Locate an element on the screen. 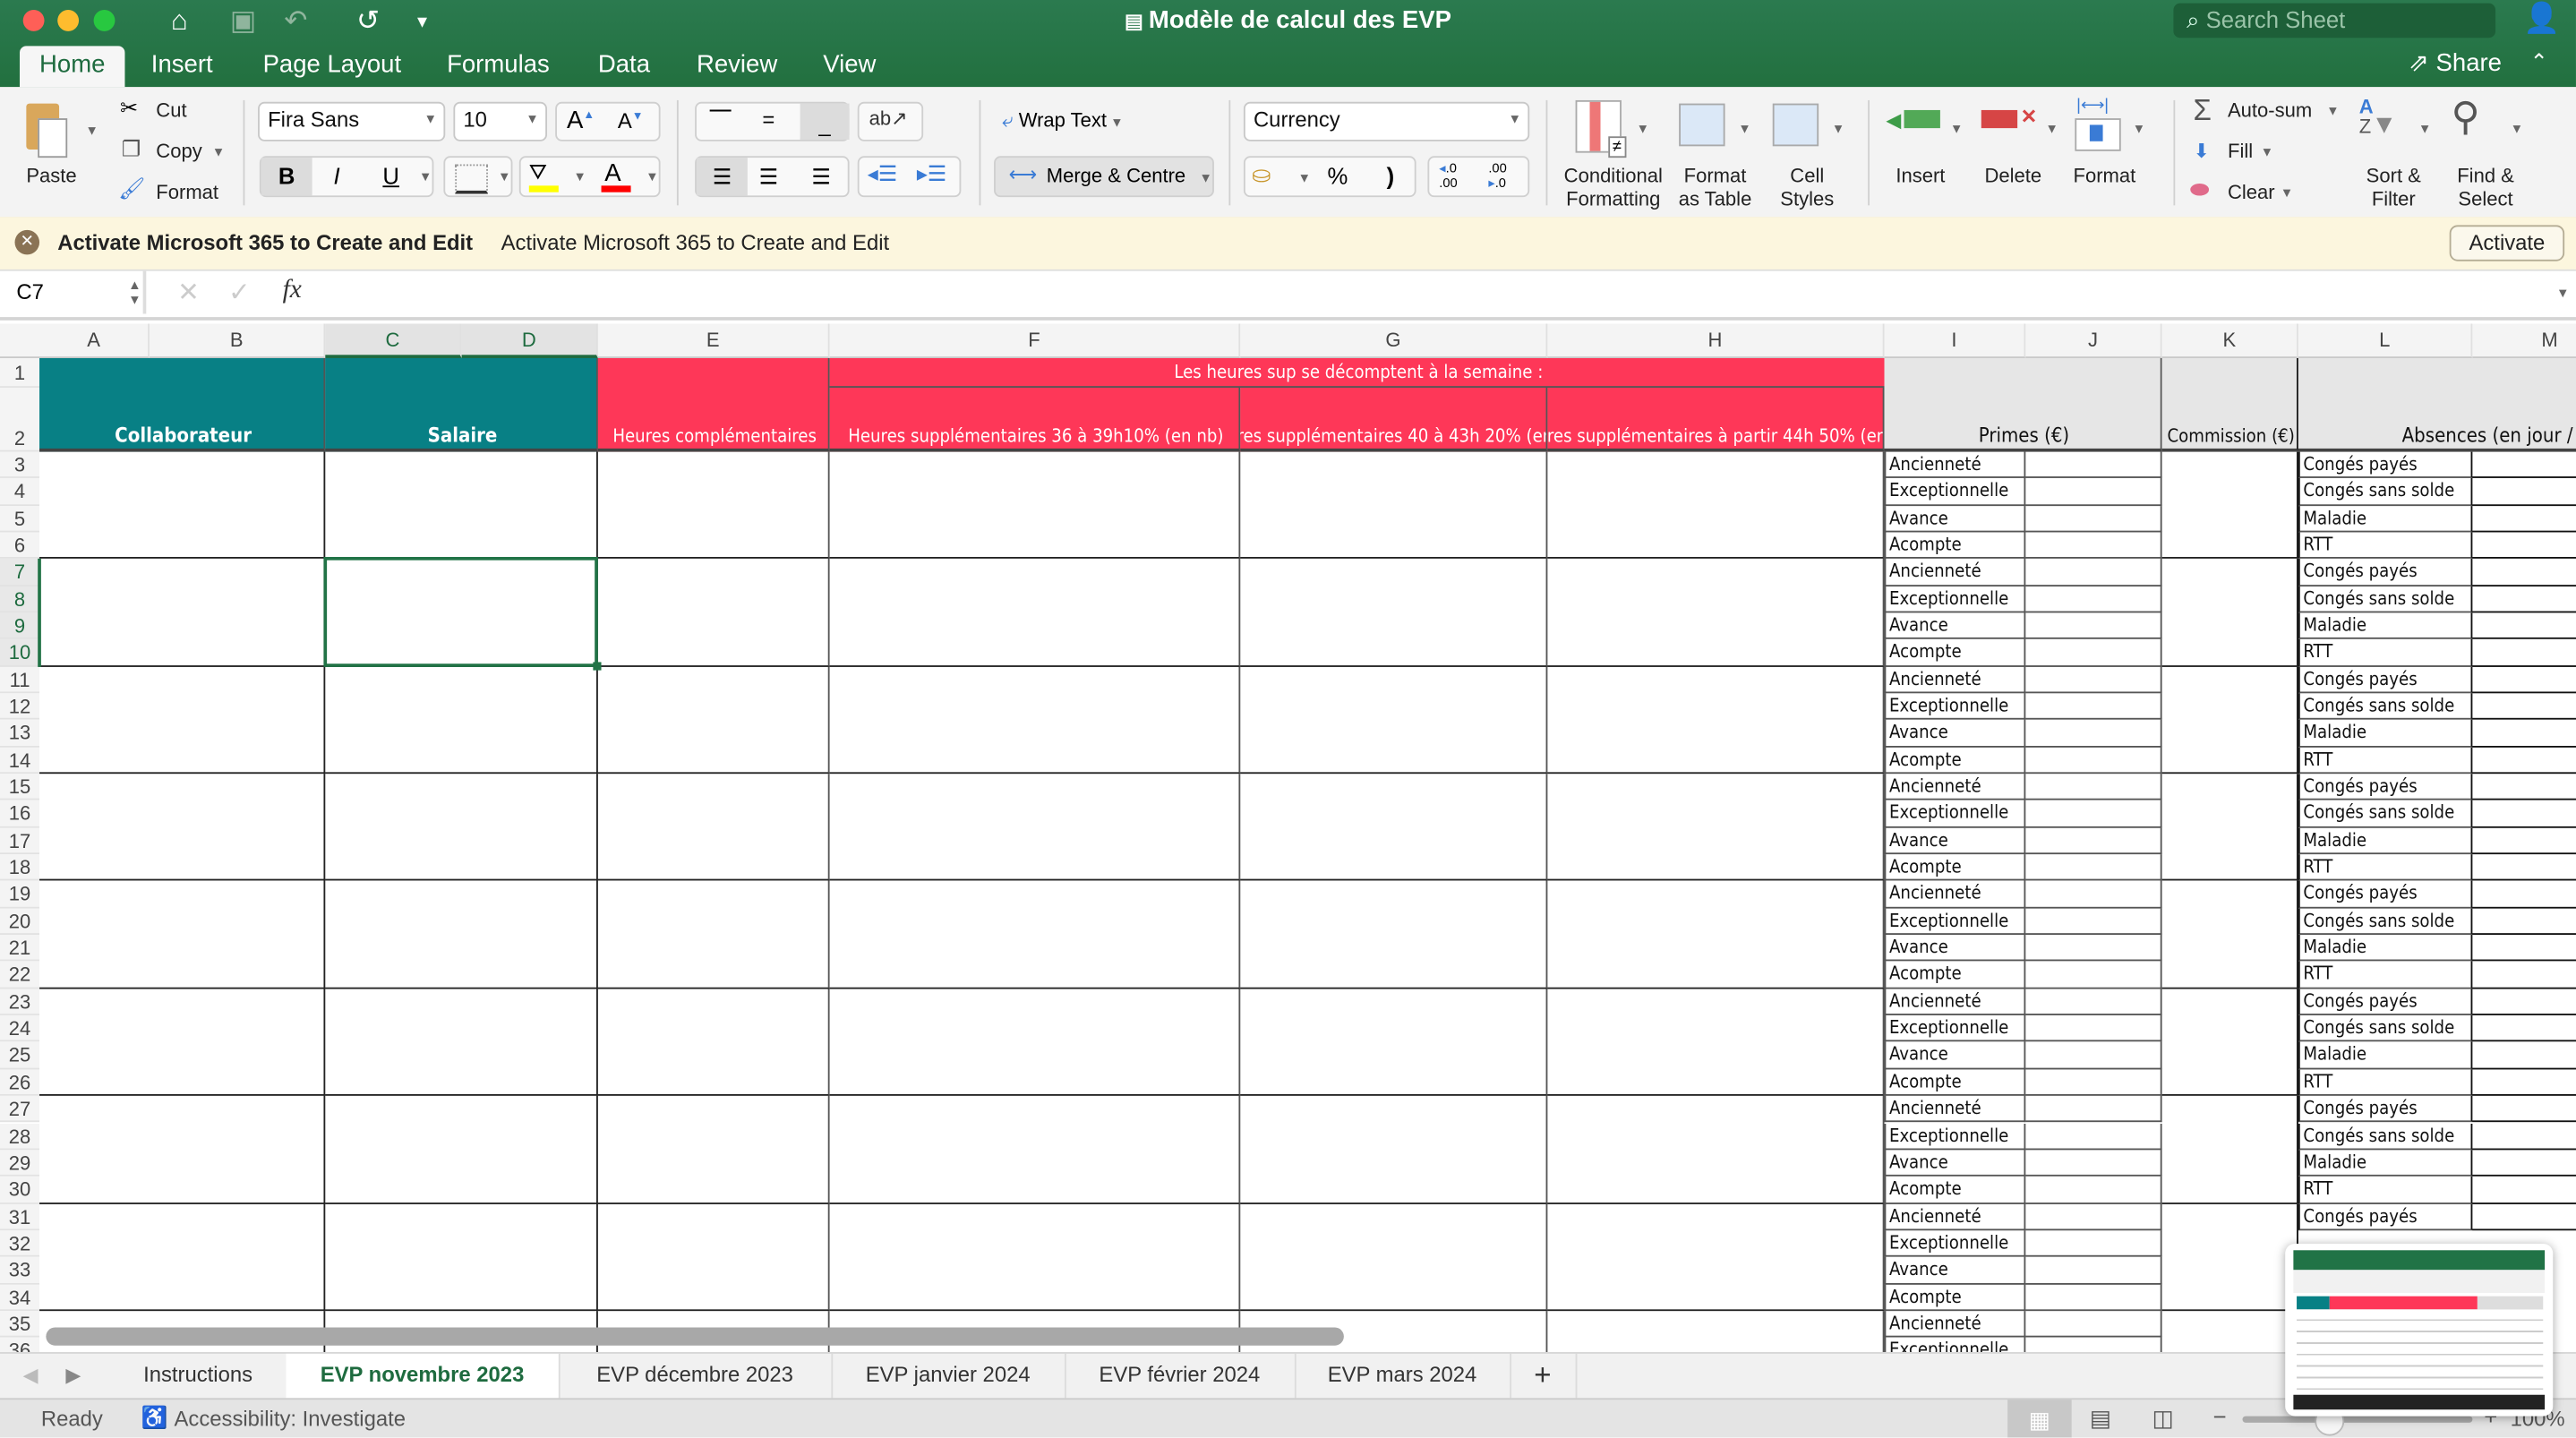 The width and height of the screenshot is (2576, 1438). column-header-g: G is located at coordinates (1394, 340).